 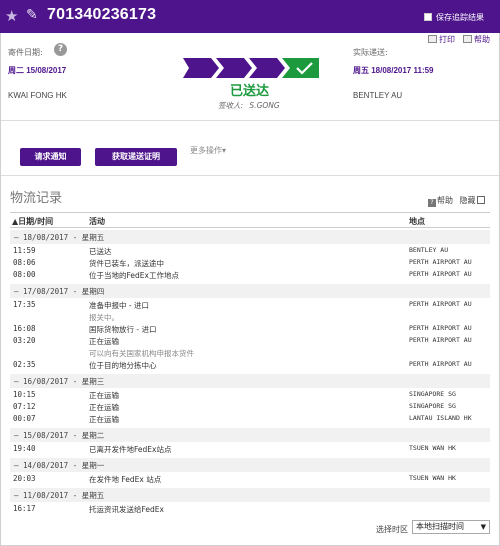 What do you see at coordinates (50, 157) in the screenshot?
I see `request-notify-button: 请求通知` at bounding box center [50, 157].